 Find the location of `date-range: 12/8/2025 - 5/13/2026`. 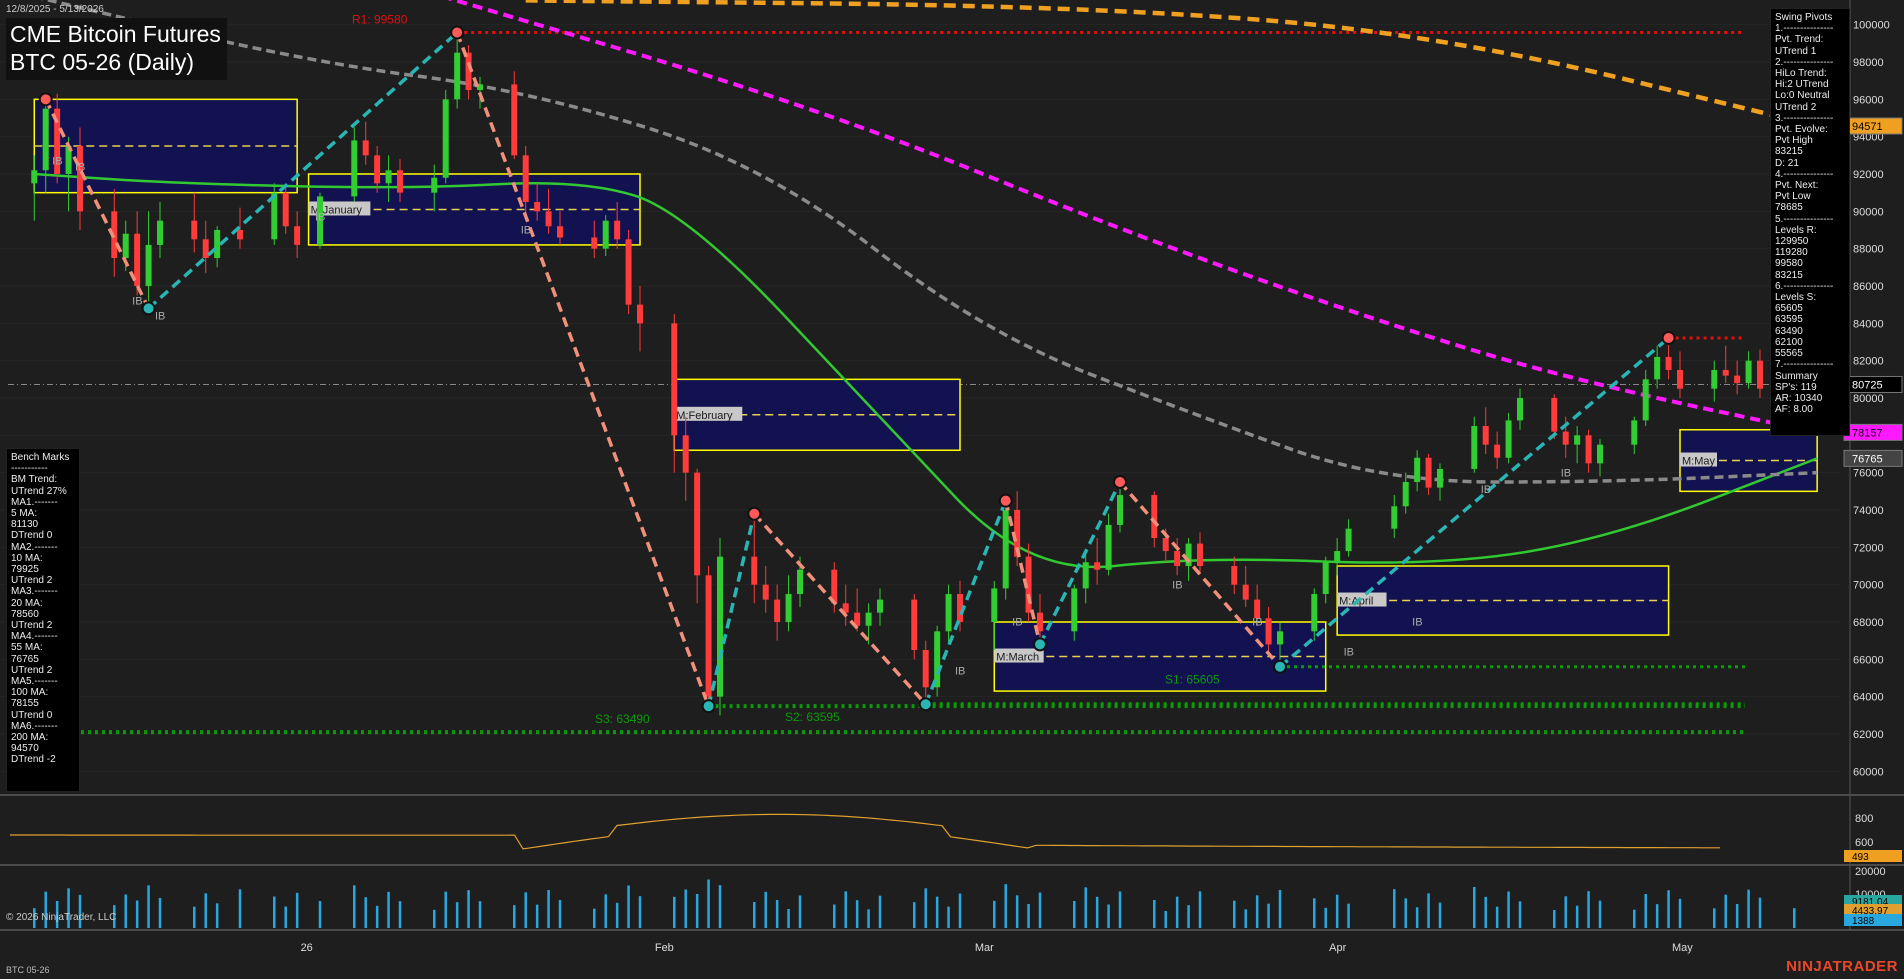

date-range: 12/8/2025 - 5/13/2026 is located at coordinates (55, 9).